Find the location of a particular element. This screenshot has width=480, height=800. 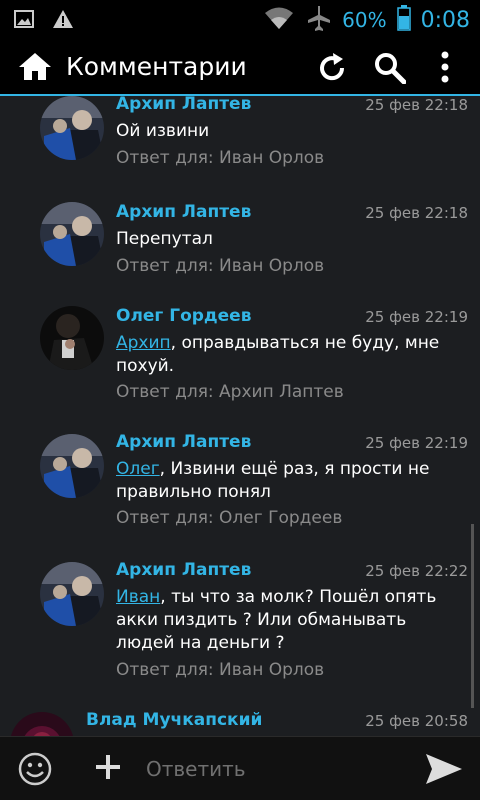

home-icon is located at coordinates (35, 68).